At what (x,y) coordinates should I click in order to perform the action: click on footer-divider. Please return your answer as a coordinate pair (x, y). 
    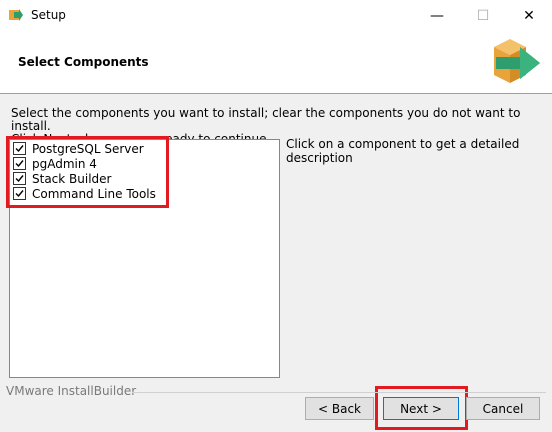
    Looking at the image, I should click on (339, 392).